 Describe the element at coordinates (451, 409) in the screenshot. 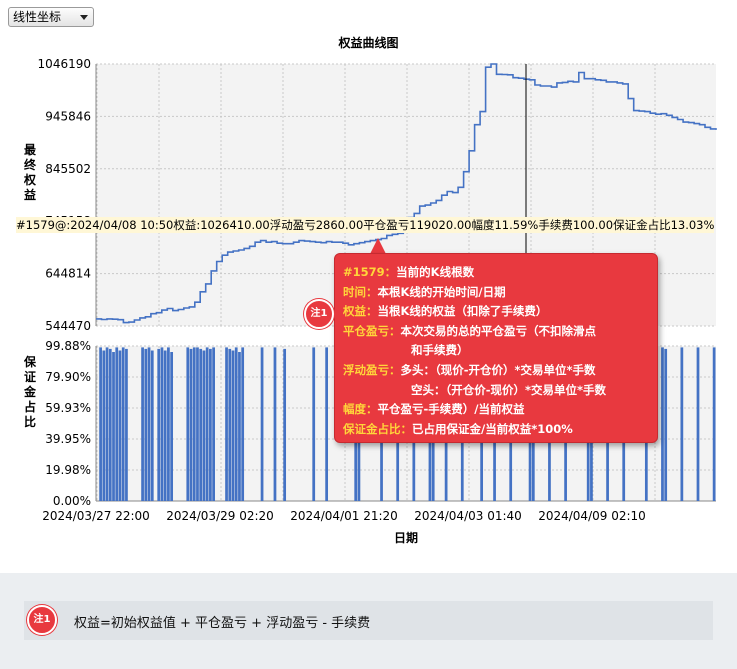

I see `tooltip-row-text: 平仓盈亏-手续费）/当前权益` at that location.